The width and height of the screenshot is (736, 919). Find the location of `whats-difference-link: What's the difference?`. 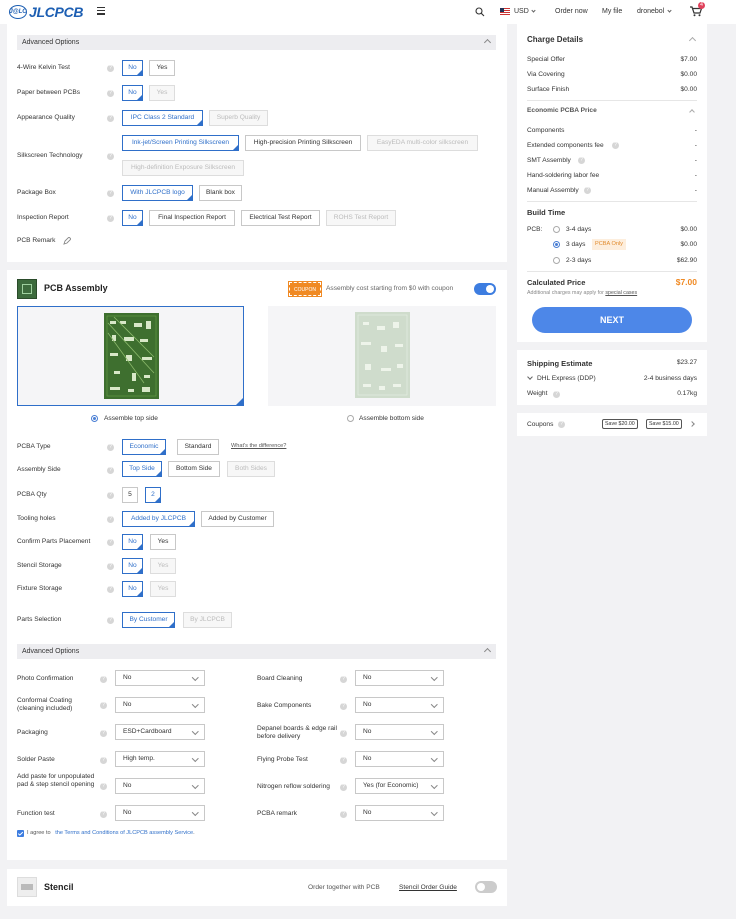

whats-difference-link: What's the difference? is located at coordinates (258, 446).